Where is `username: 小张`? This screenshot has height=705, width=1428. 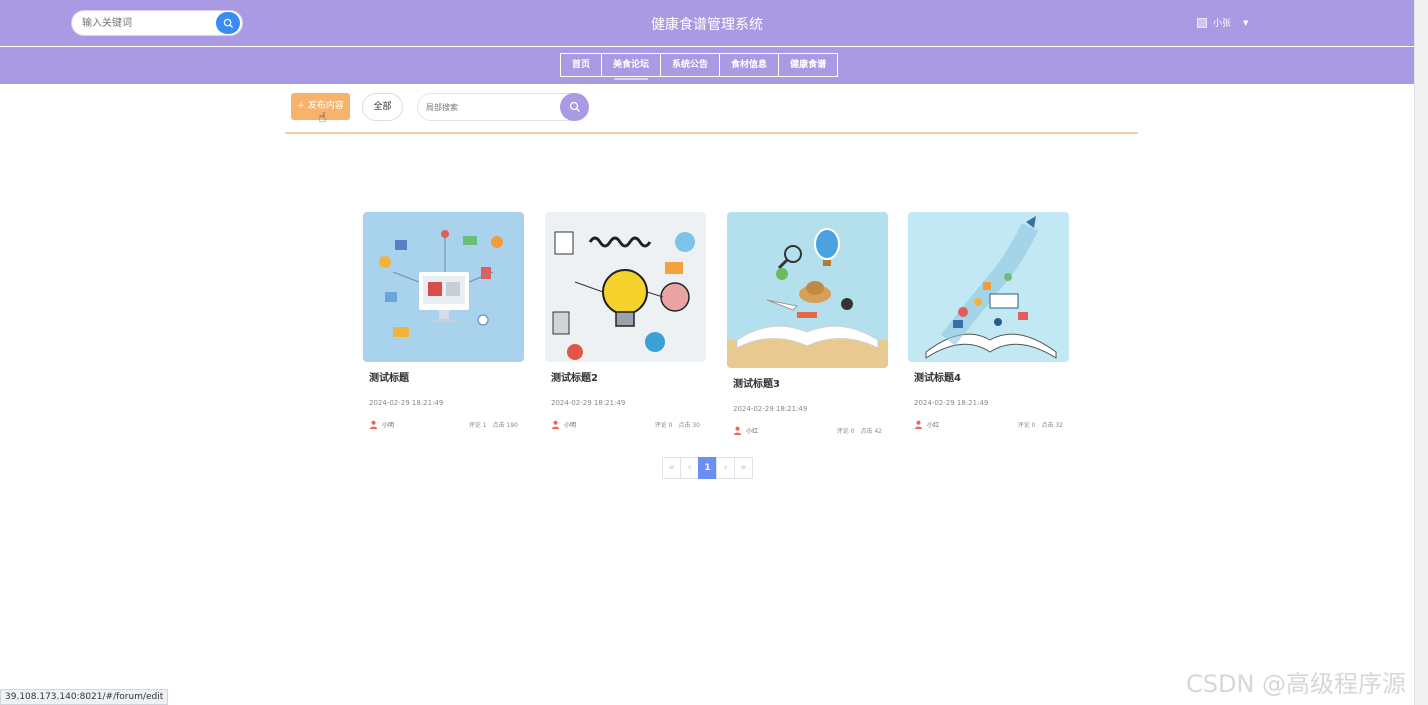 username: 小张 is located at coordinates (1222, 24).